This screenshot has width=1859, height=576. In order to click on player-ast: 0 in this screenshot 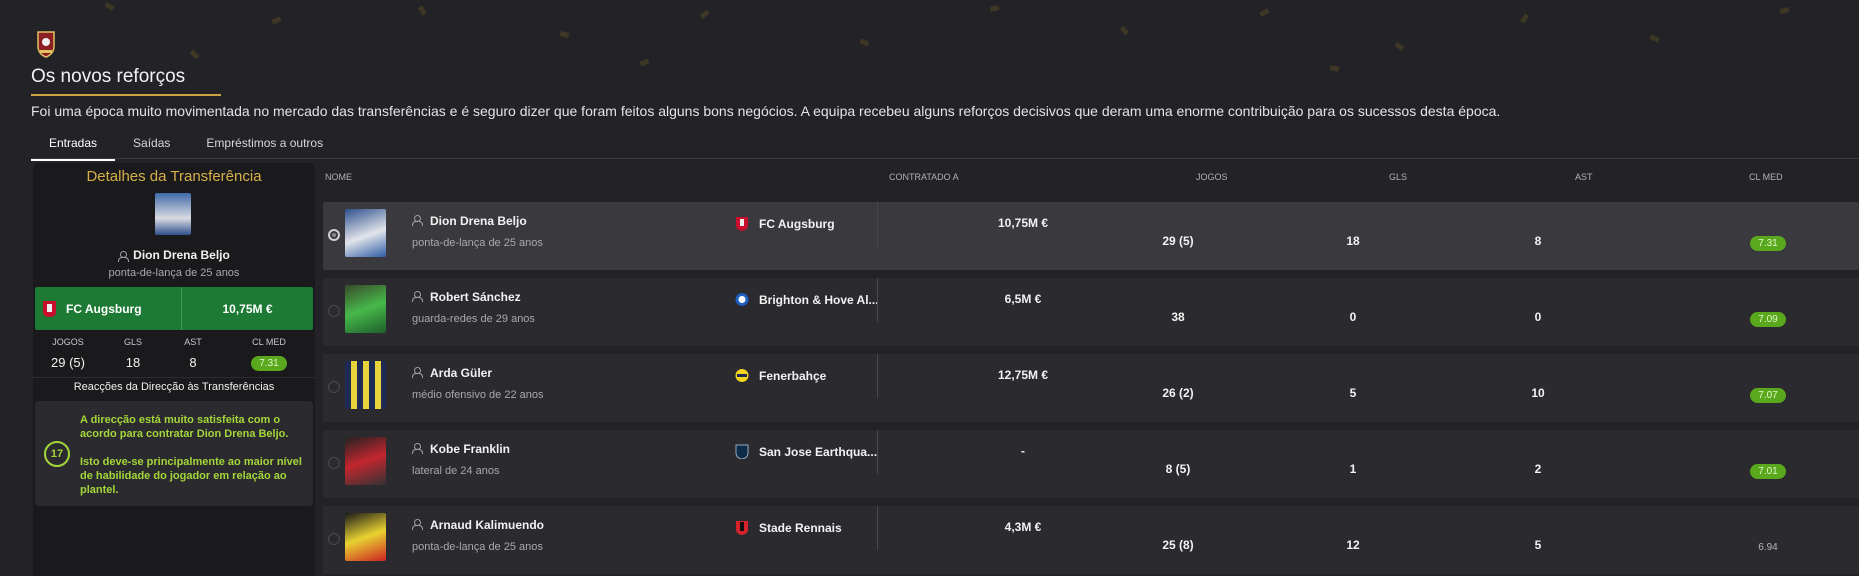, I will do `click(1538, 317)`.